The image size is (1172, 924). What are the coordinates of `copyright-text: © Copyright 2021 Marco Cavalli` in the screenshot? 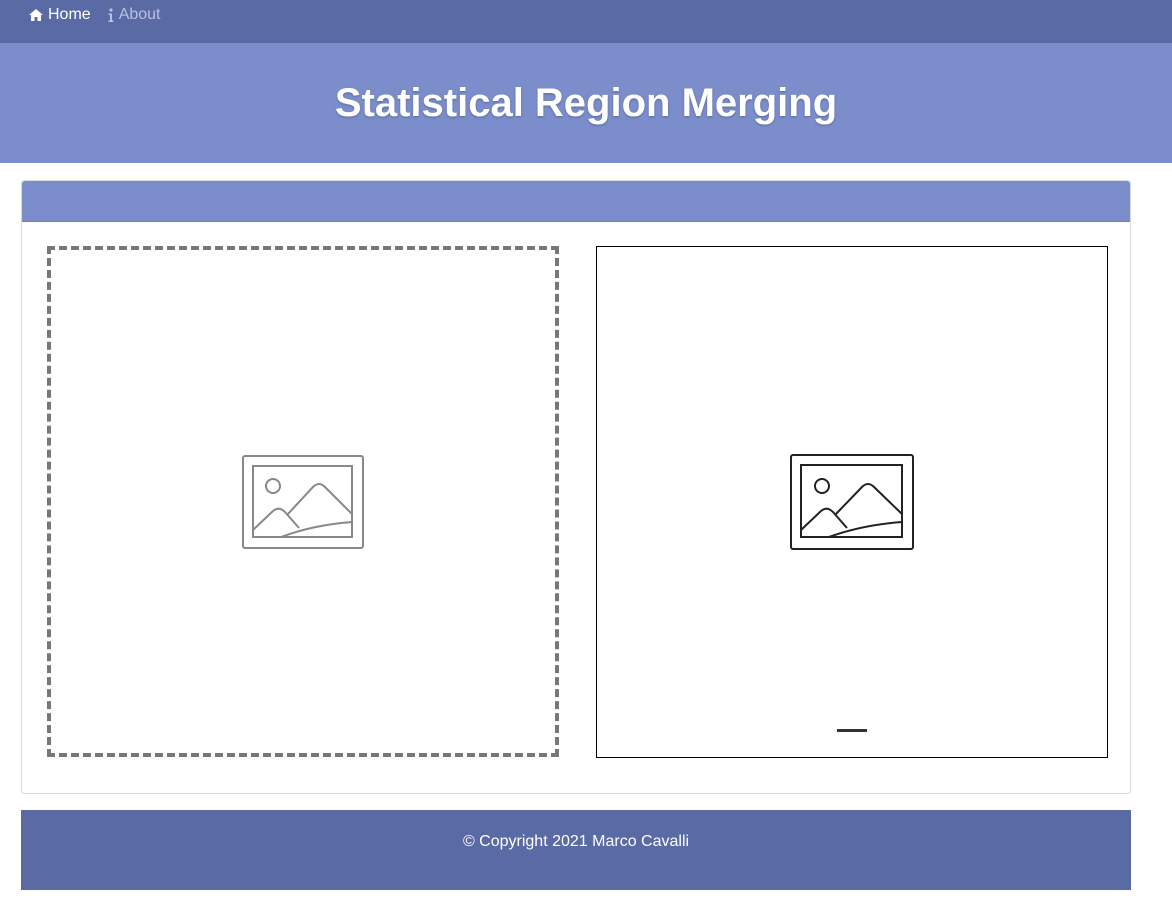 It's located at (576, 841).